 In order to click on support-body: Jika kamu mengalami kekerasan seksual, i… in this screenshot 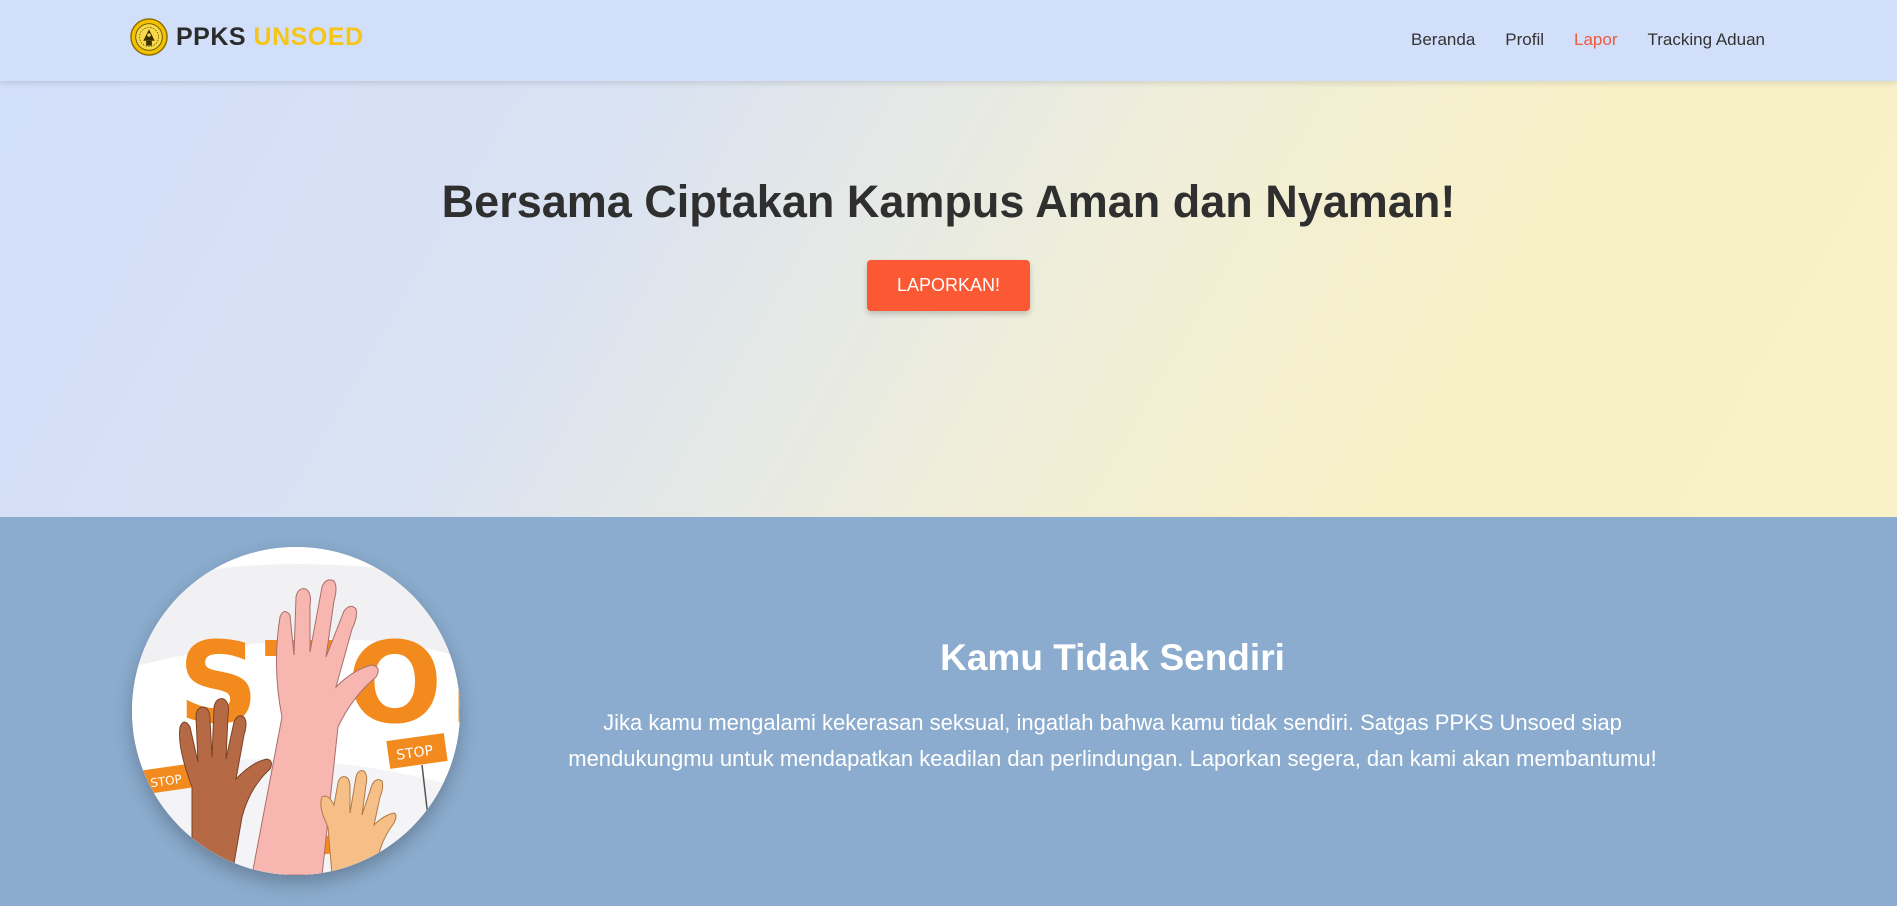, I will do `click(1112, 740)`.